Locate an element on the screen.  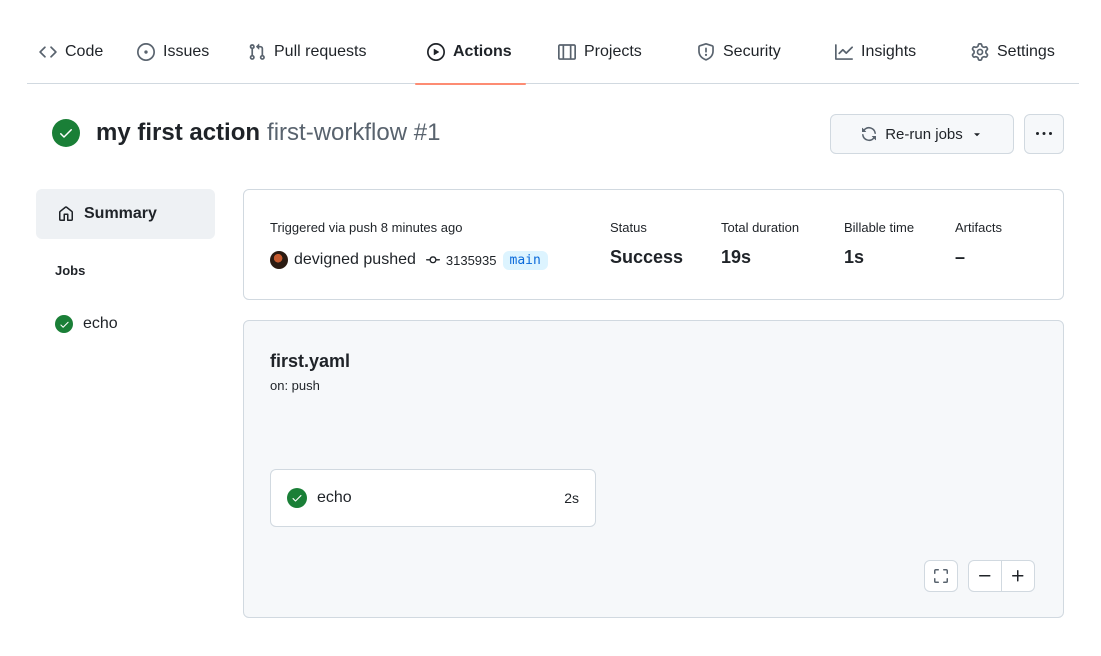
tab-issues: Issues is located at coordinates (173, 52).